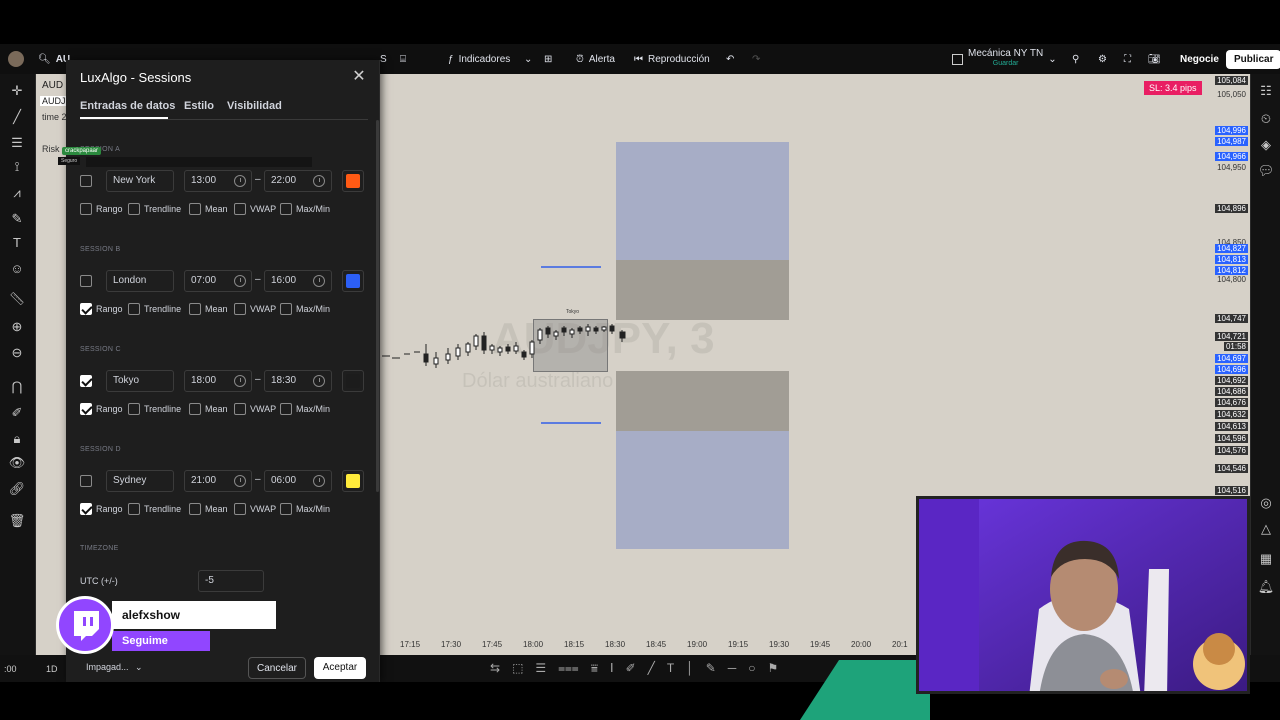 The width and height of the screenshot is (1280, 720). What do you see at coordinates (17, 353) in the screenshot?
I see `zoom-out-icon: ⊖` at bounding box center [17, 353].